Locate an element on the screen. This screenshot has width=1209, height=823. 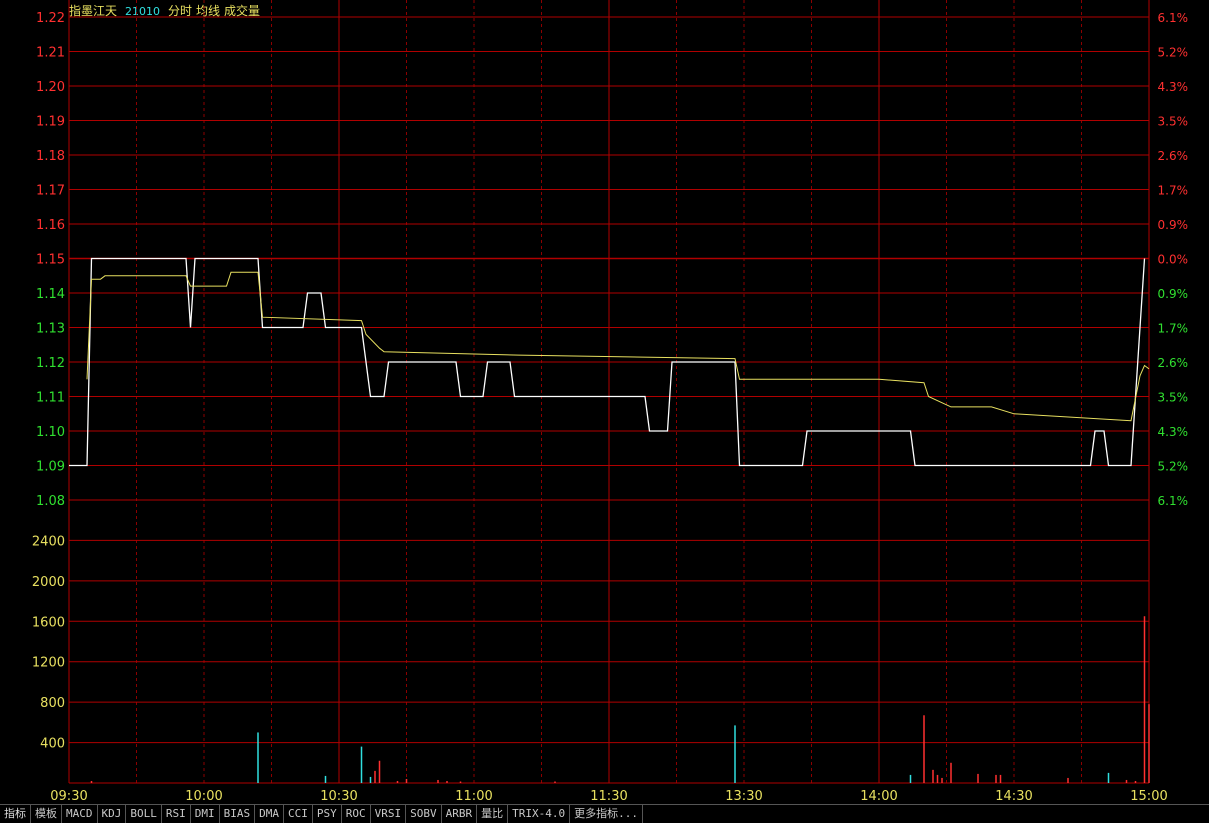
indicator-tab: BIAS is located at coordinates (238, 814).